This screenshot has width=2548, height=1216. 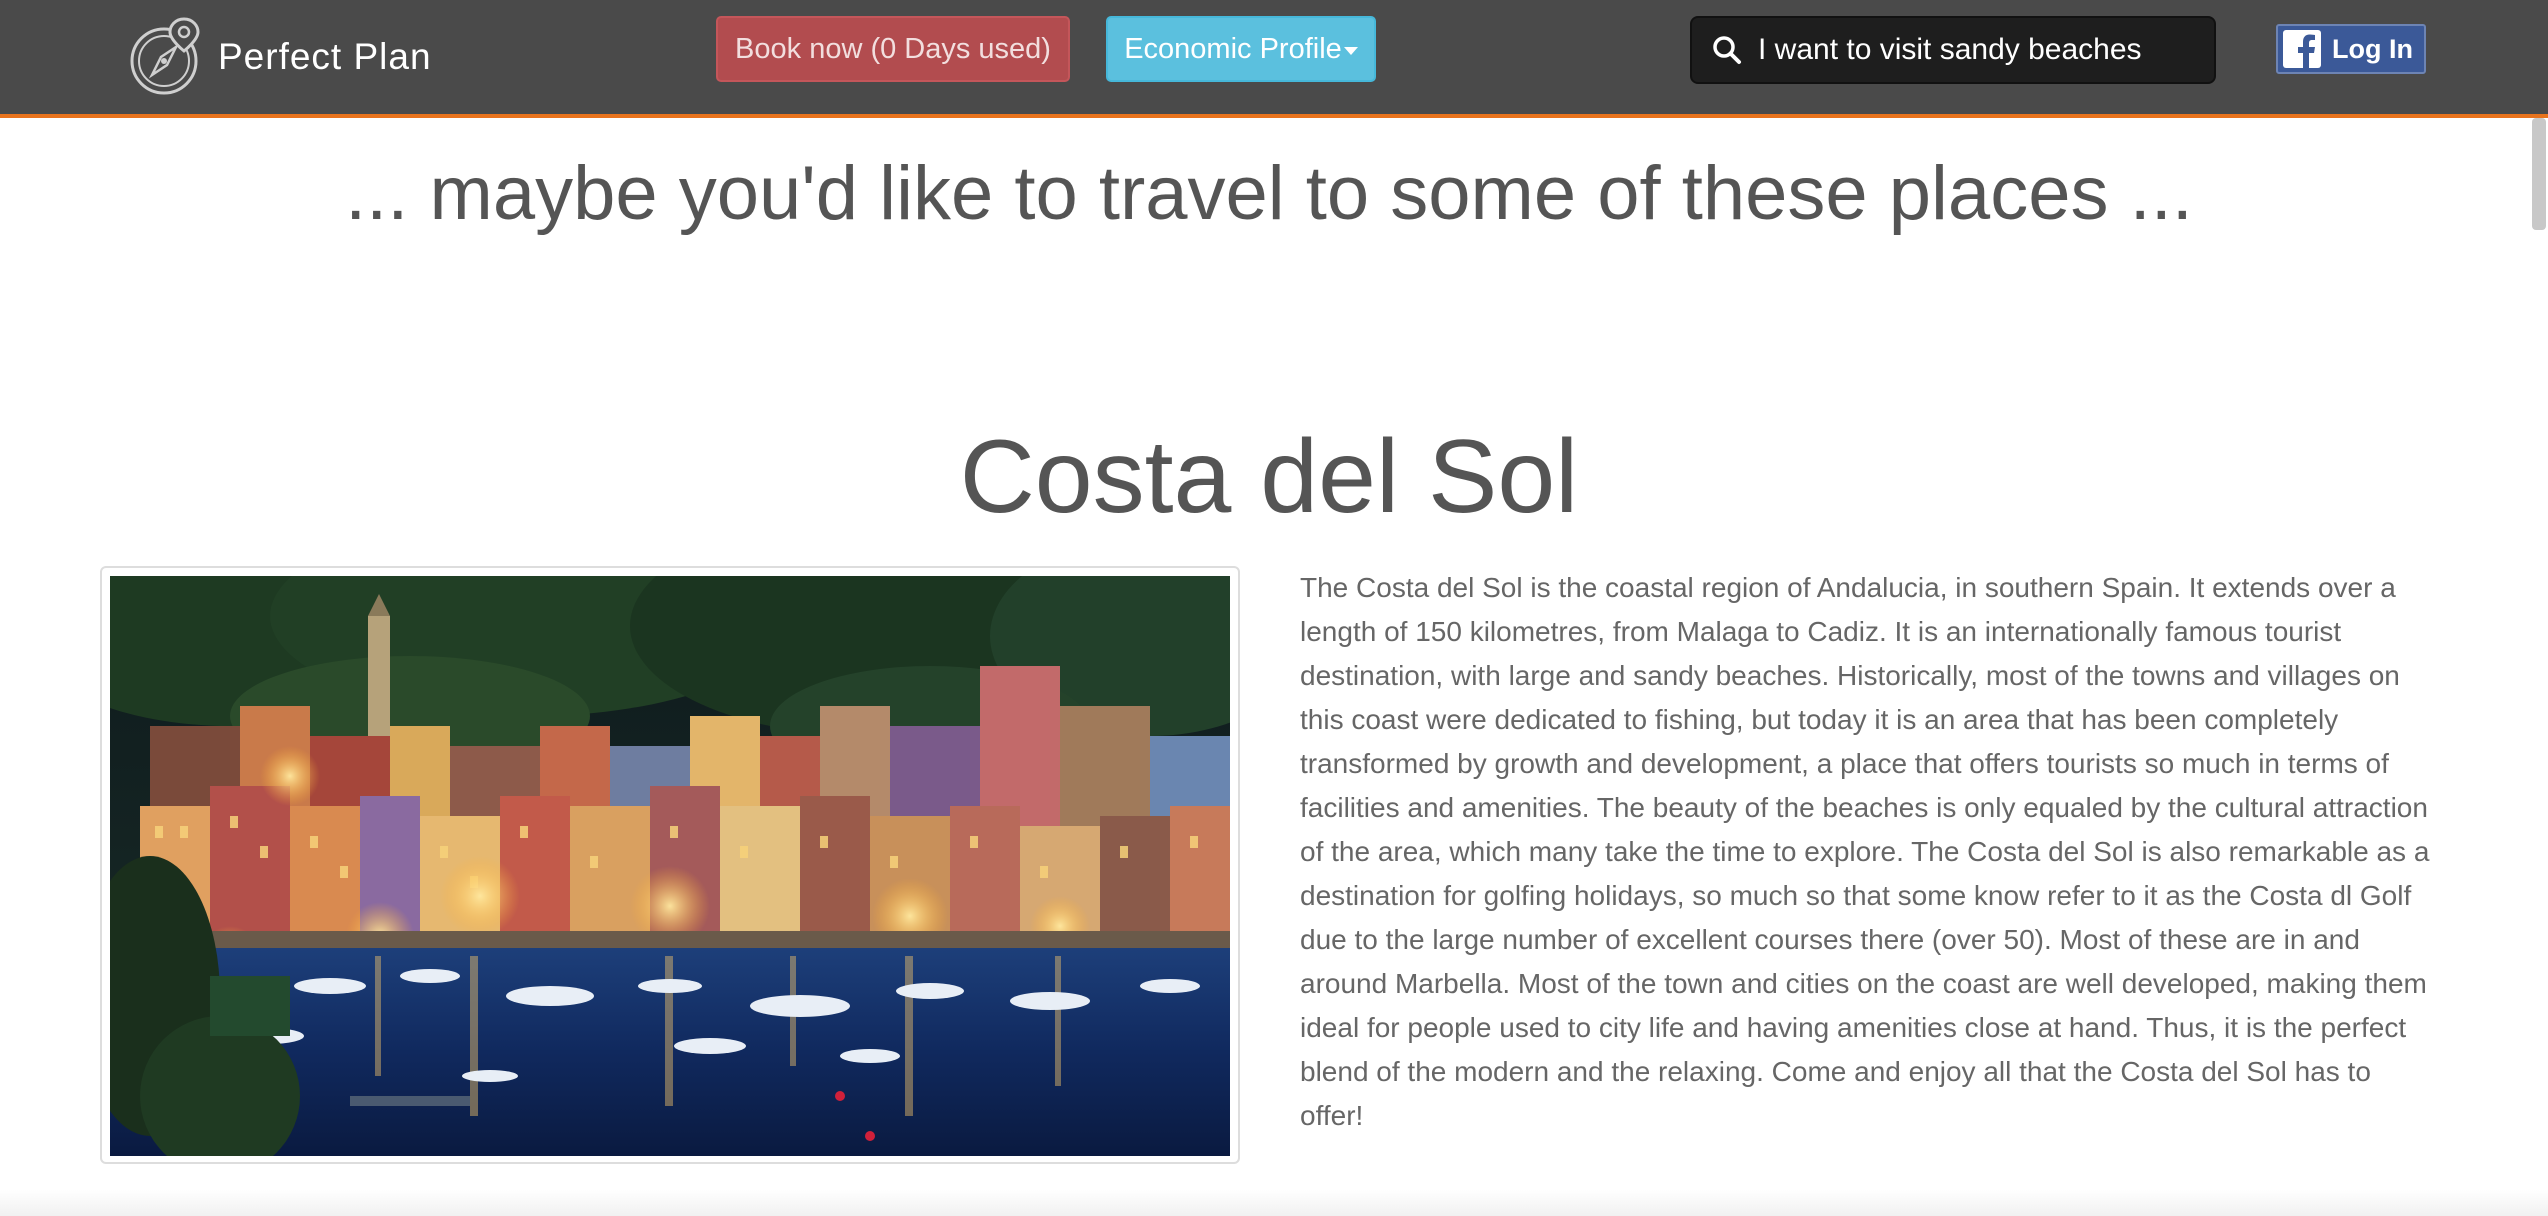 I want to click on book-now-label: Book now (0 Days used), so click(x=893, y=48).